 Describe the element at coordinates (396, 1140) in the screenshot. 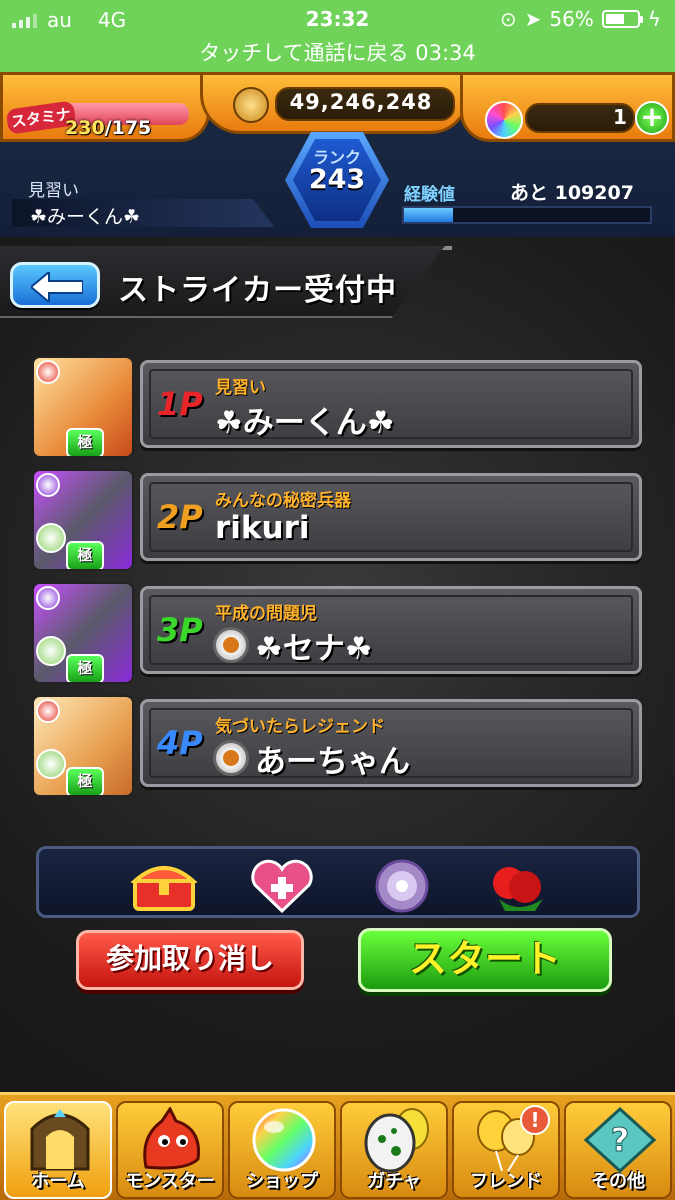

I see `egg-icon` at that location.